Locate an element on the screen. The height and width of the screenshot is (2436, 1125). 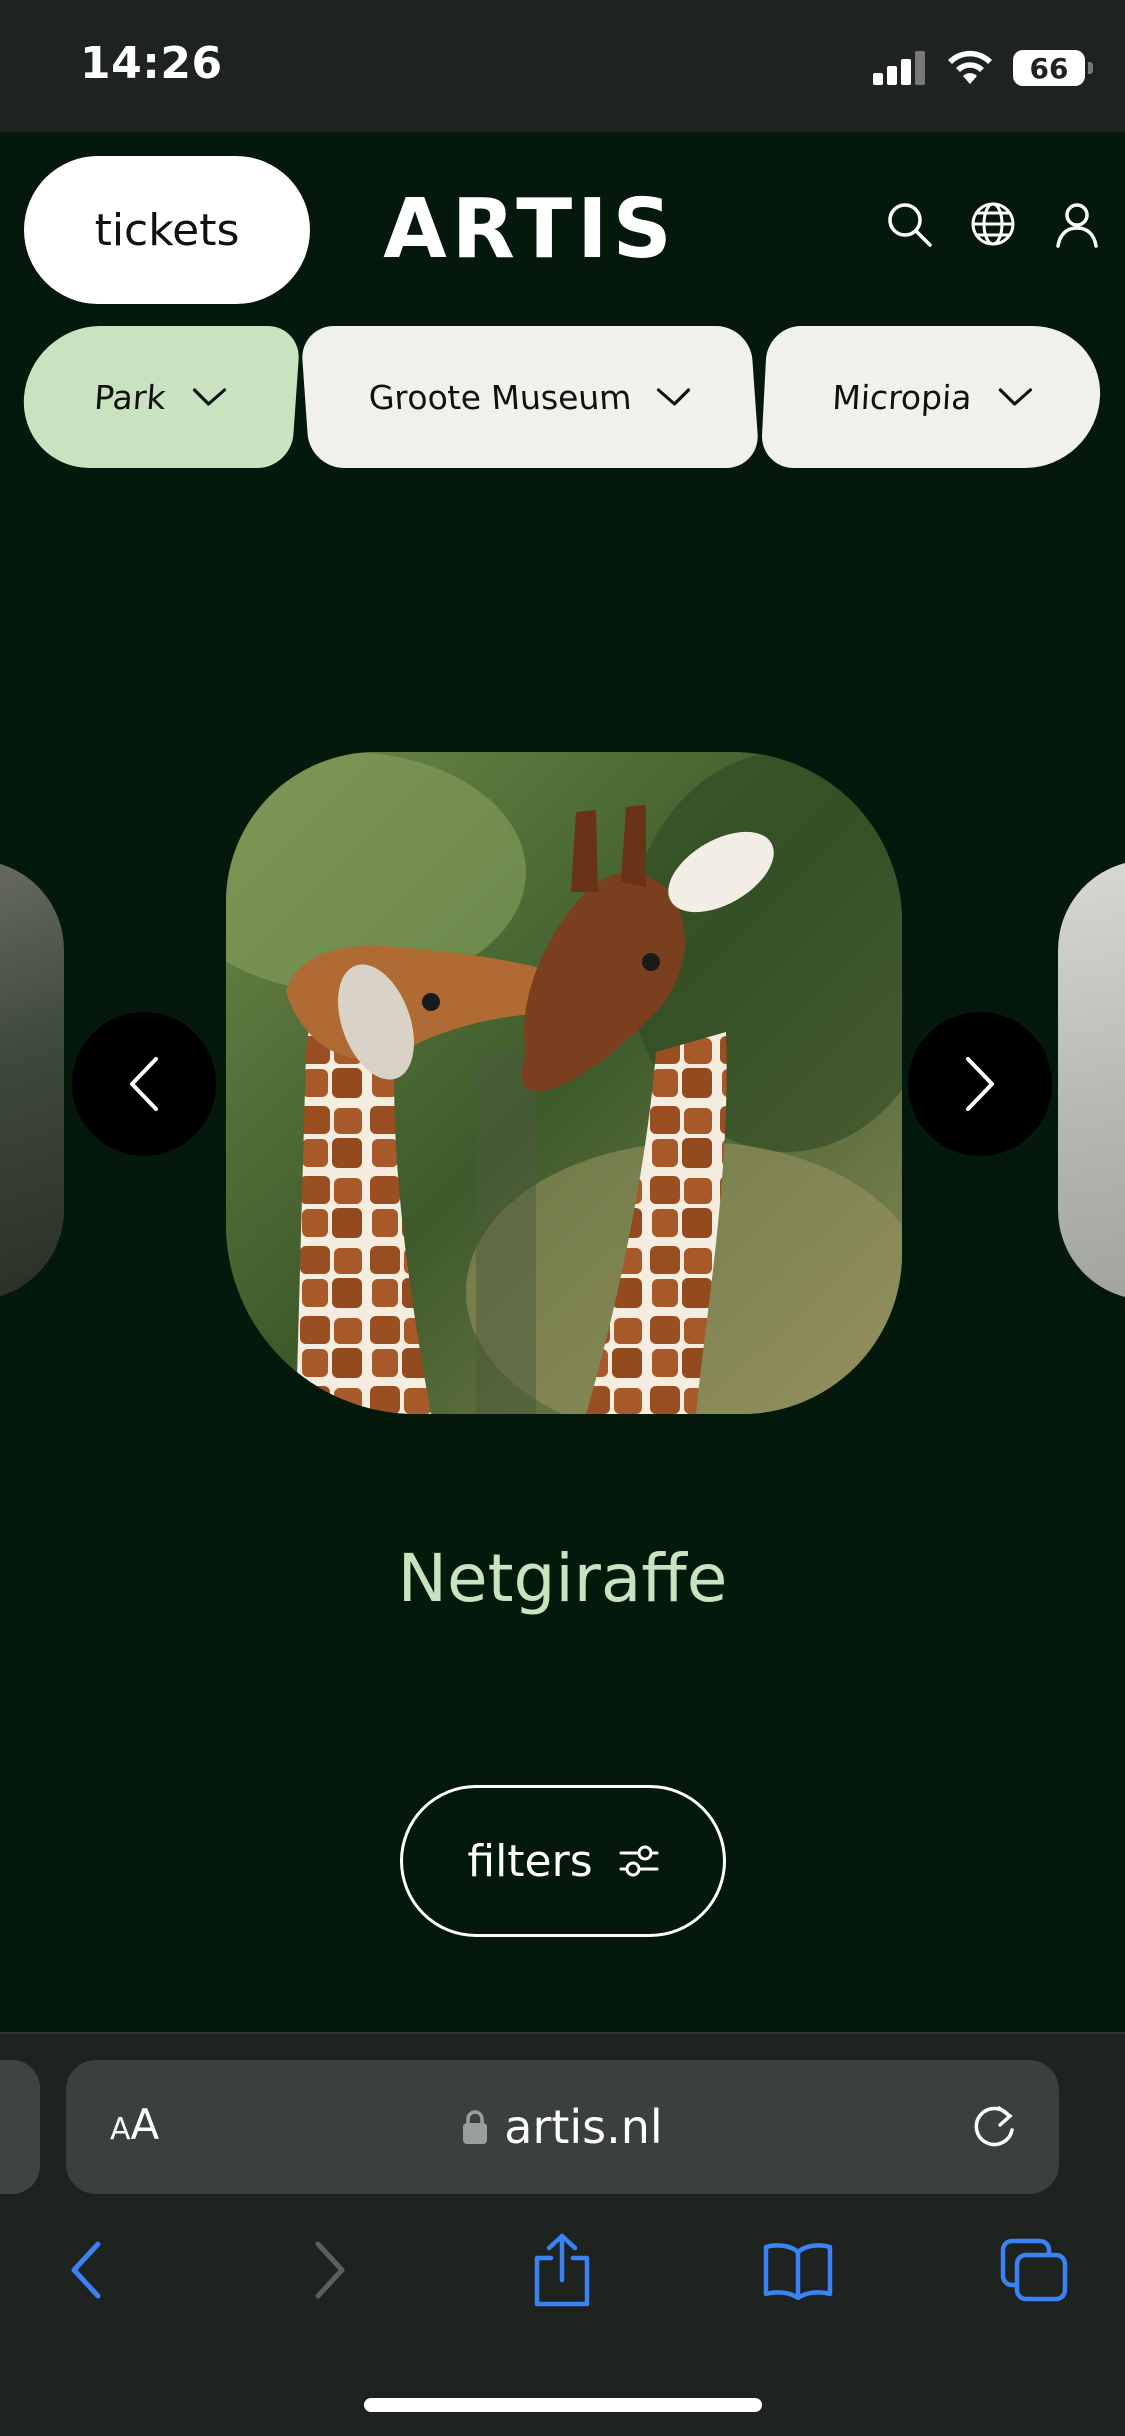
browser-toolbar is located at coordinates (562, 2285).